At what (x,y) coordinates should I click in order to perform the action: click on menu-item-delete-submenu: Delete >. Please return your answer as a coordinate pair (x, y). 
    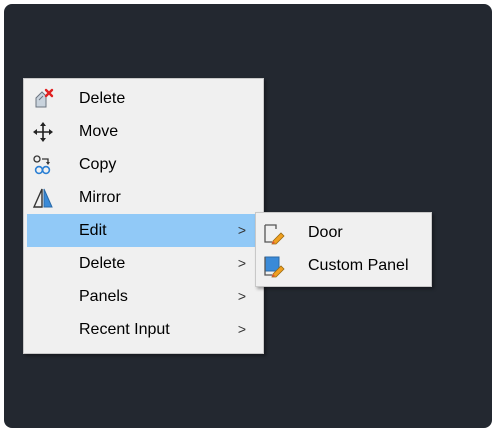
    Looking at the image, I should click on (143, 263).